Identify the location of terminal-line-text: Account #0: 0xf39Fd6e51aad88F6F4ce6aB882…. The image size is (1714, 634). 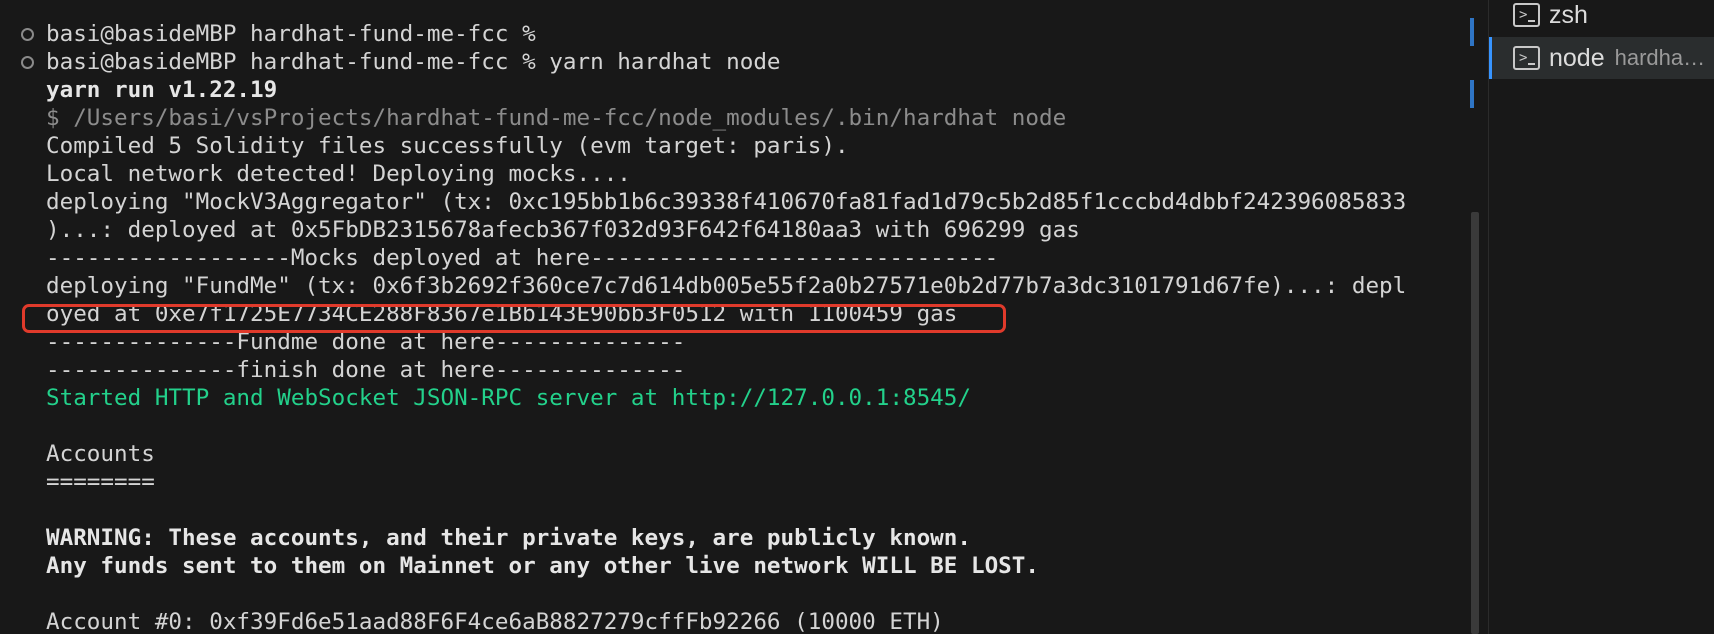
(495, 621).